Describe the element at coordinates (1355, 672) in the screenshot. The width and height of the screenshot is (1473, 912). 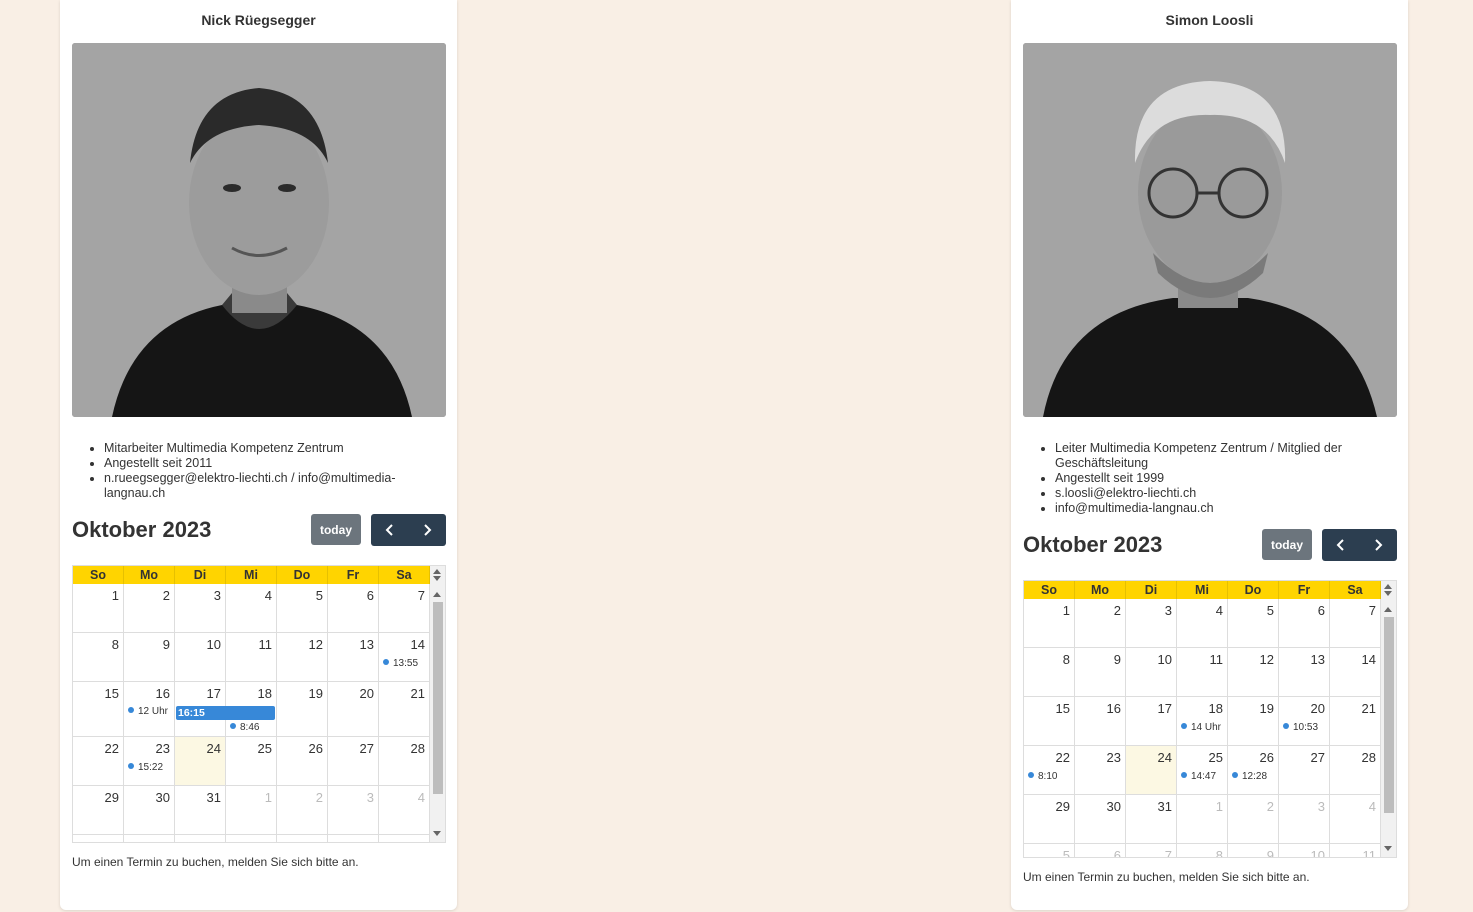
I see `day-cell: 14` at that location.